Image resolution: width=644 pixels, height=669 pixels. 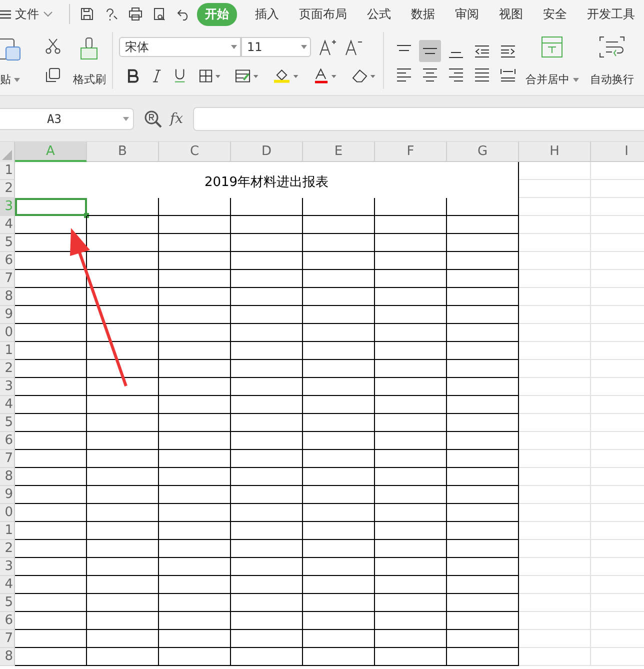 I want to click on justify-icon, so click(x=482, y=75).